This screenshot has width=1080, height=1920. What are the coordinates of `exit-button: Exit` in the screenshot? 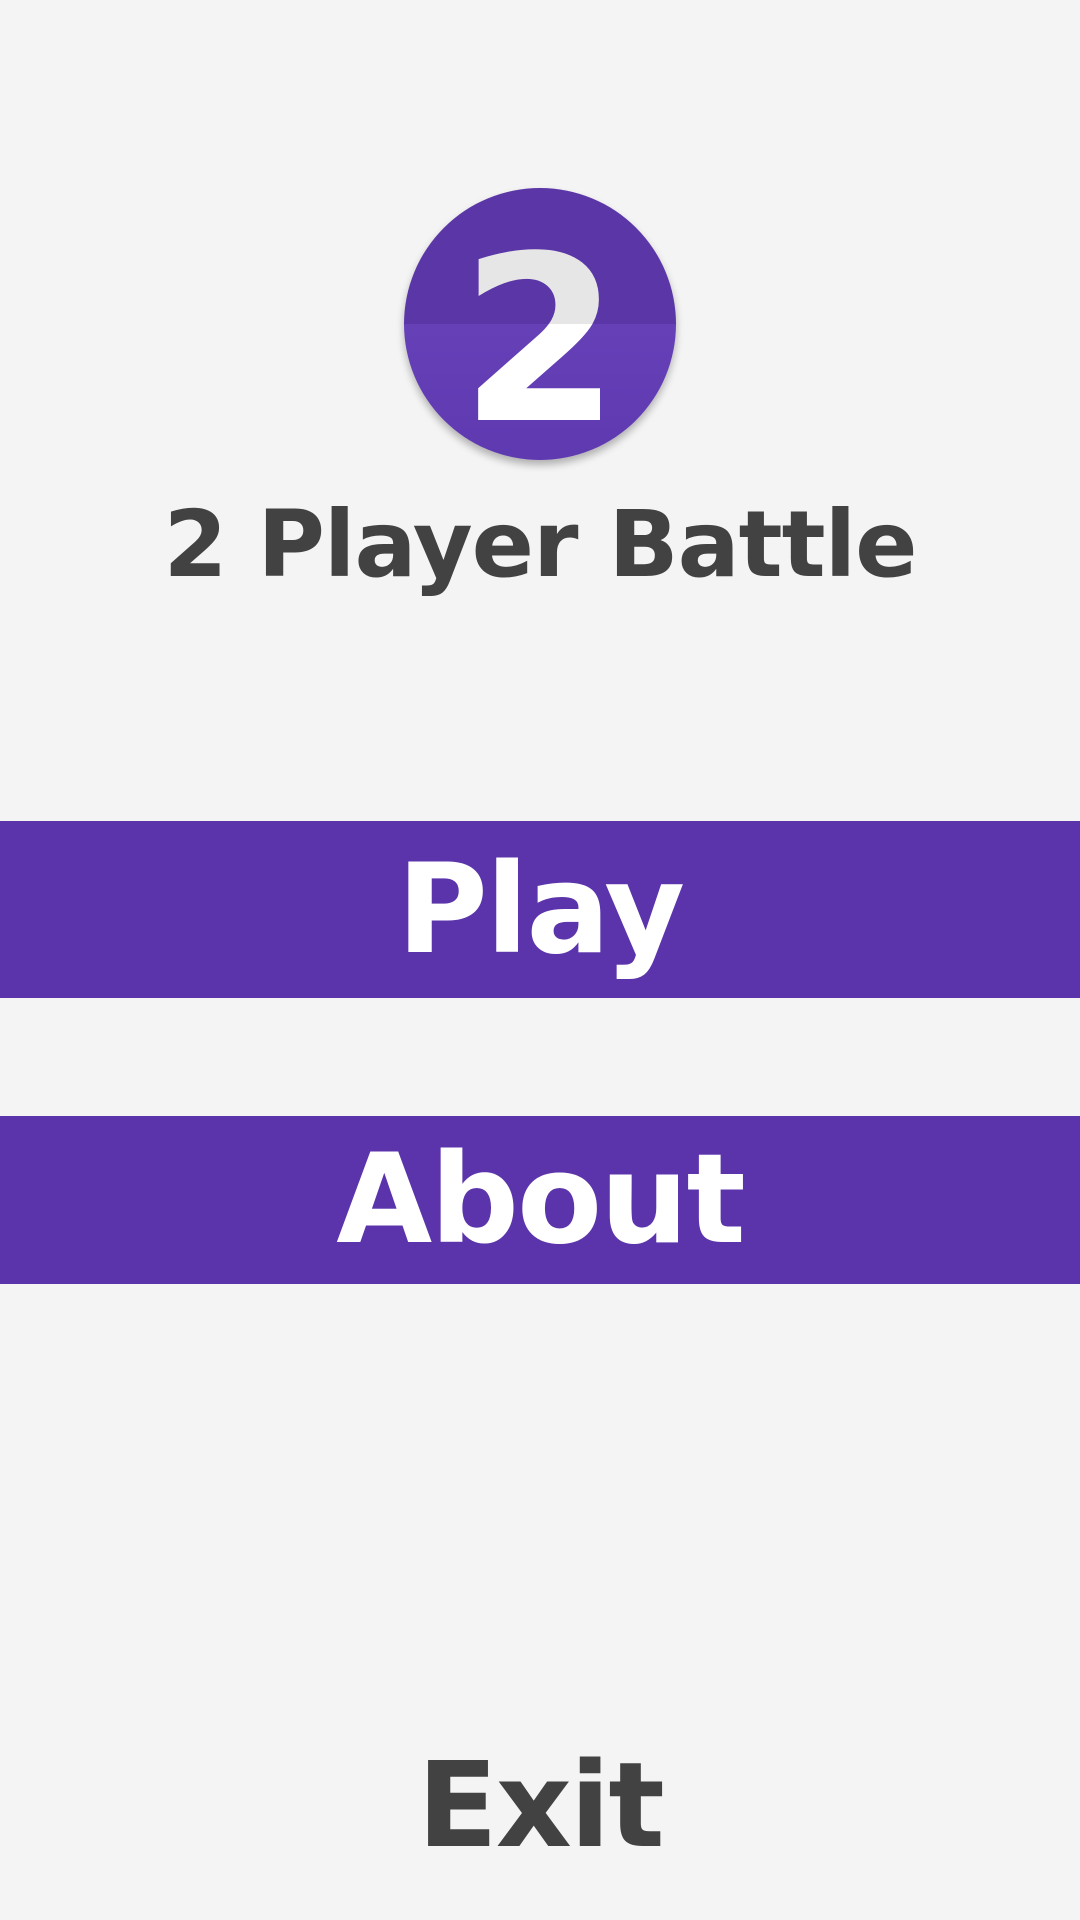 It's located at (540, 1805).